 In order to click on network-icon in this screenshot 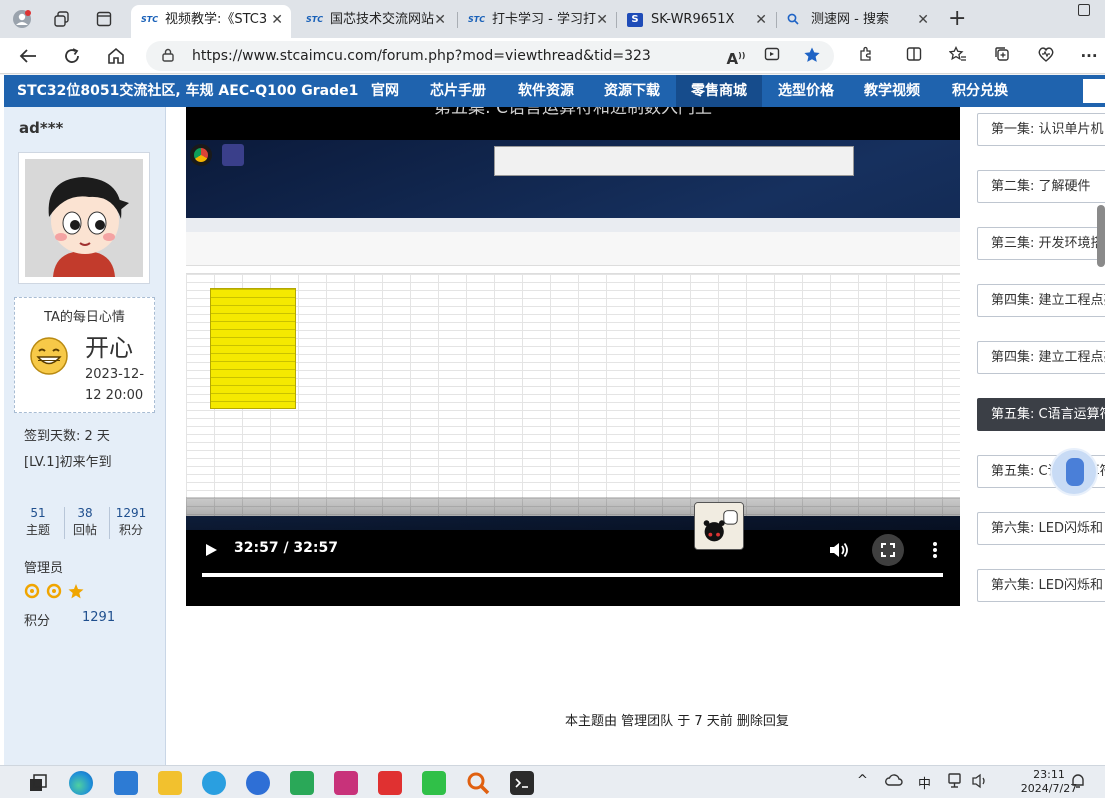, I will do `click(957, 783)`.